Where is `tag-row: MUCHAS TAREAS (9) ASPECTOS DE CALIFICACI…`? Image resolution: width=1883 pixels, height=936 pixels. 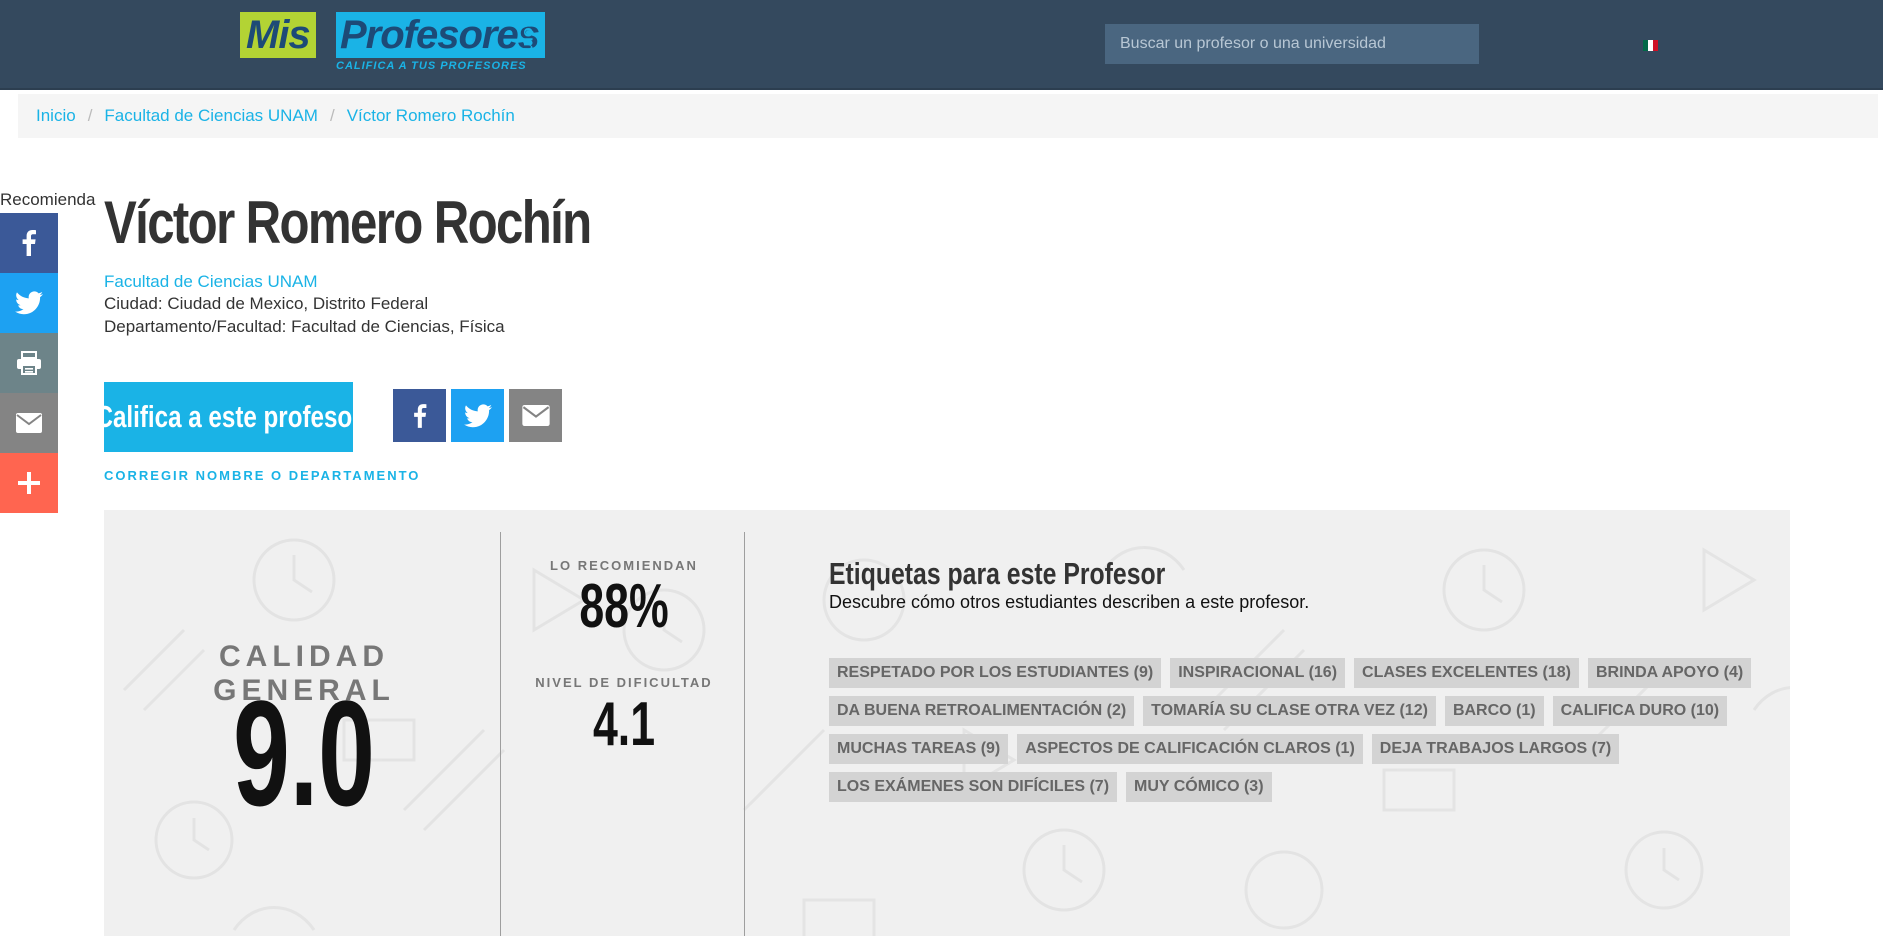
tag-row: MUCHAS TAREAS (9) ASPECTOS DE CALIFICACI… is located at coordinates (1279, 749).